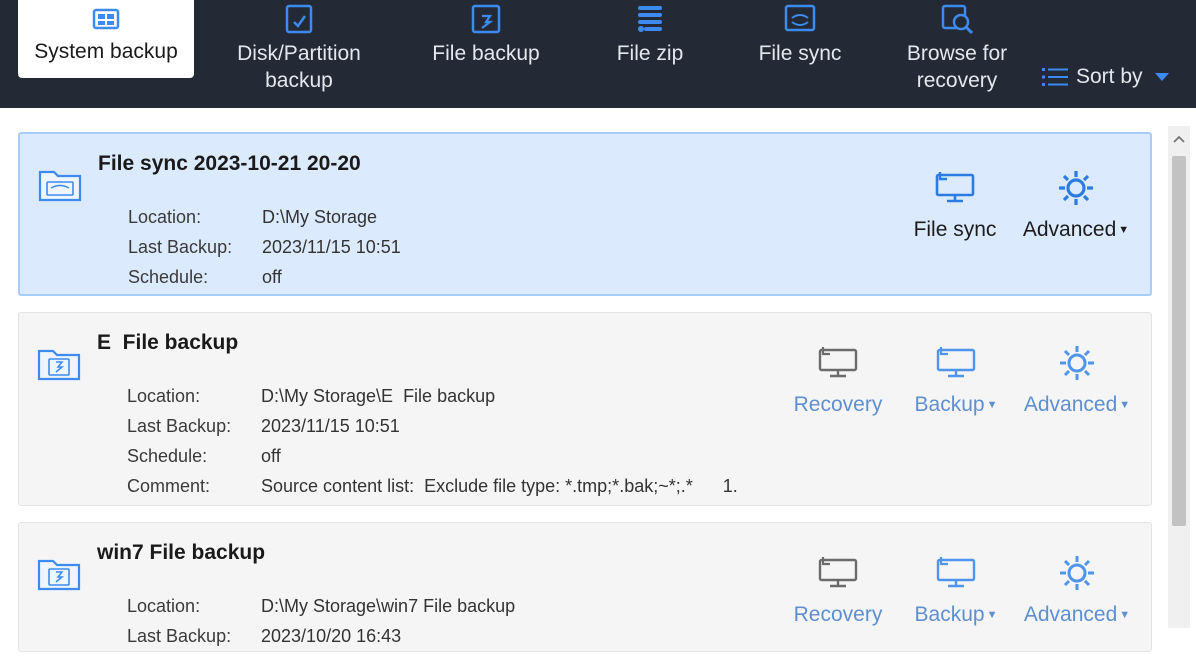 This screenshot has width=1196, height=668. What do you see at coordinates (650, 19) in the screenshot?
I see `file-zip-icon` at bounding box center [650, 19].